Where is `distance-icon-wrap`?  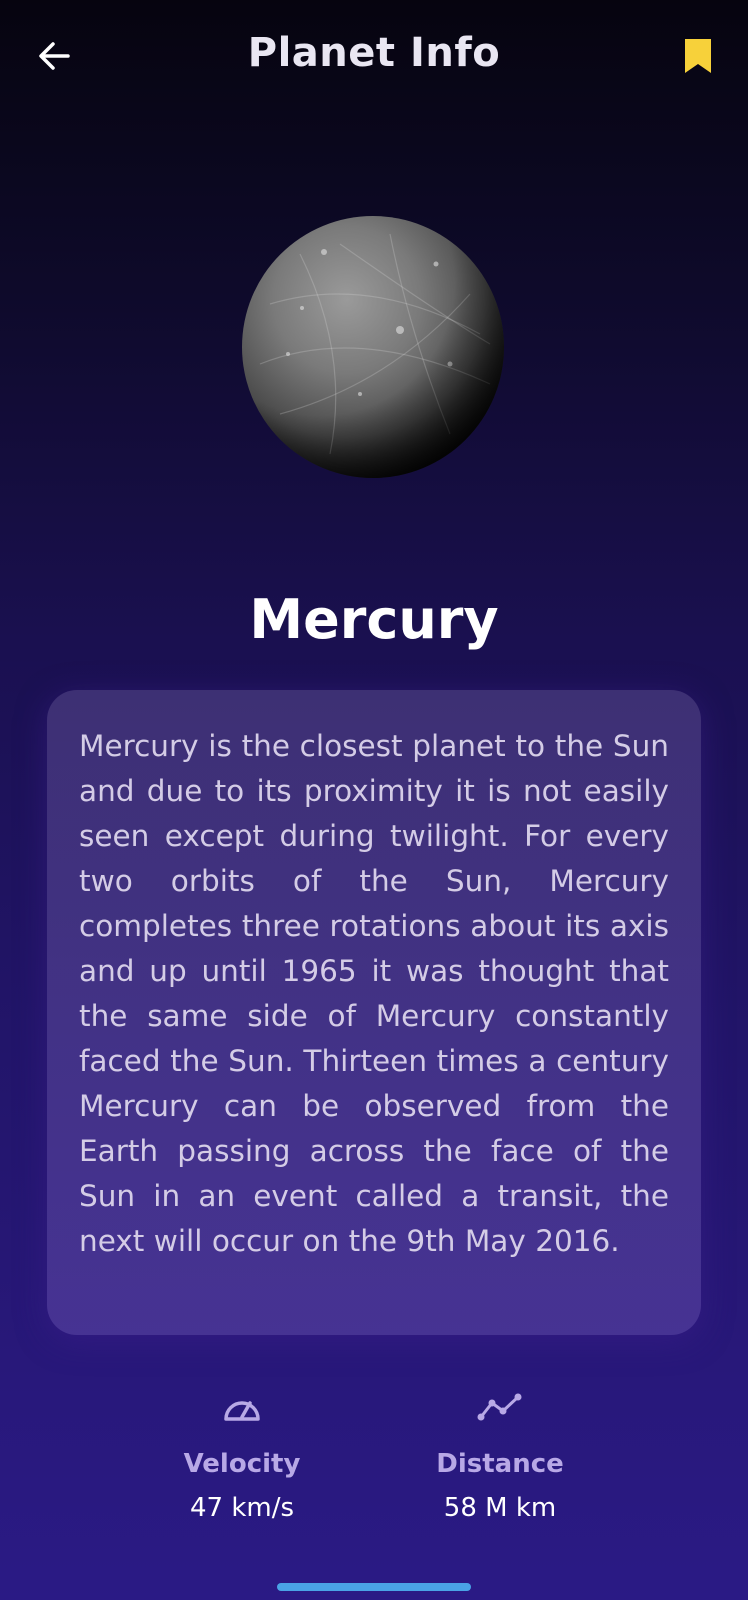
distance-icon-wrap is located at coordinates (500, 1407).